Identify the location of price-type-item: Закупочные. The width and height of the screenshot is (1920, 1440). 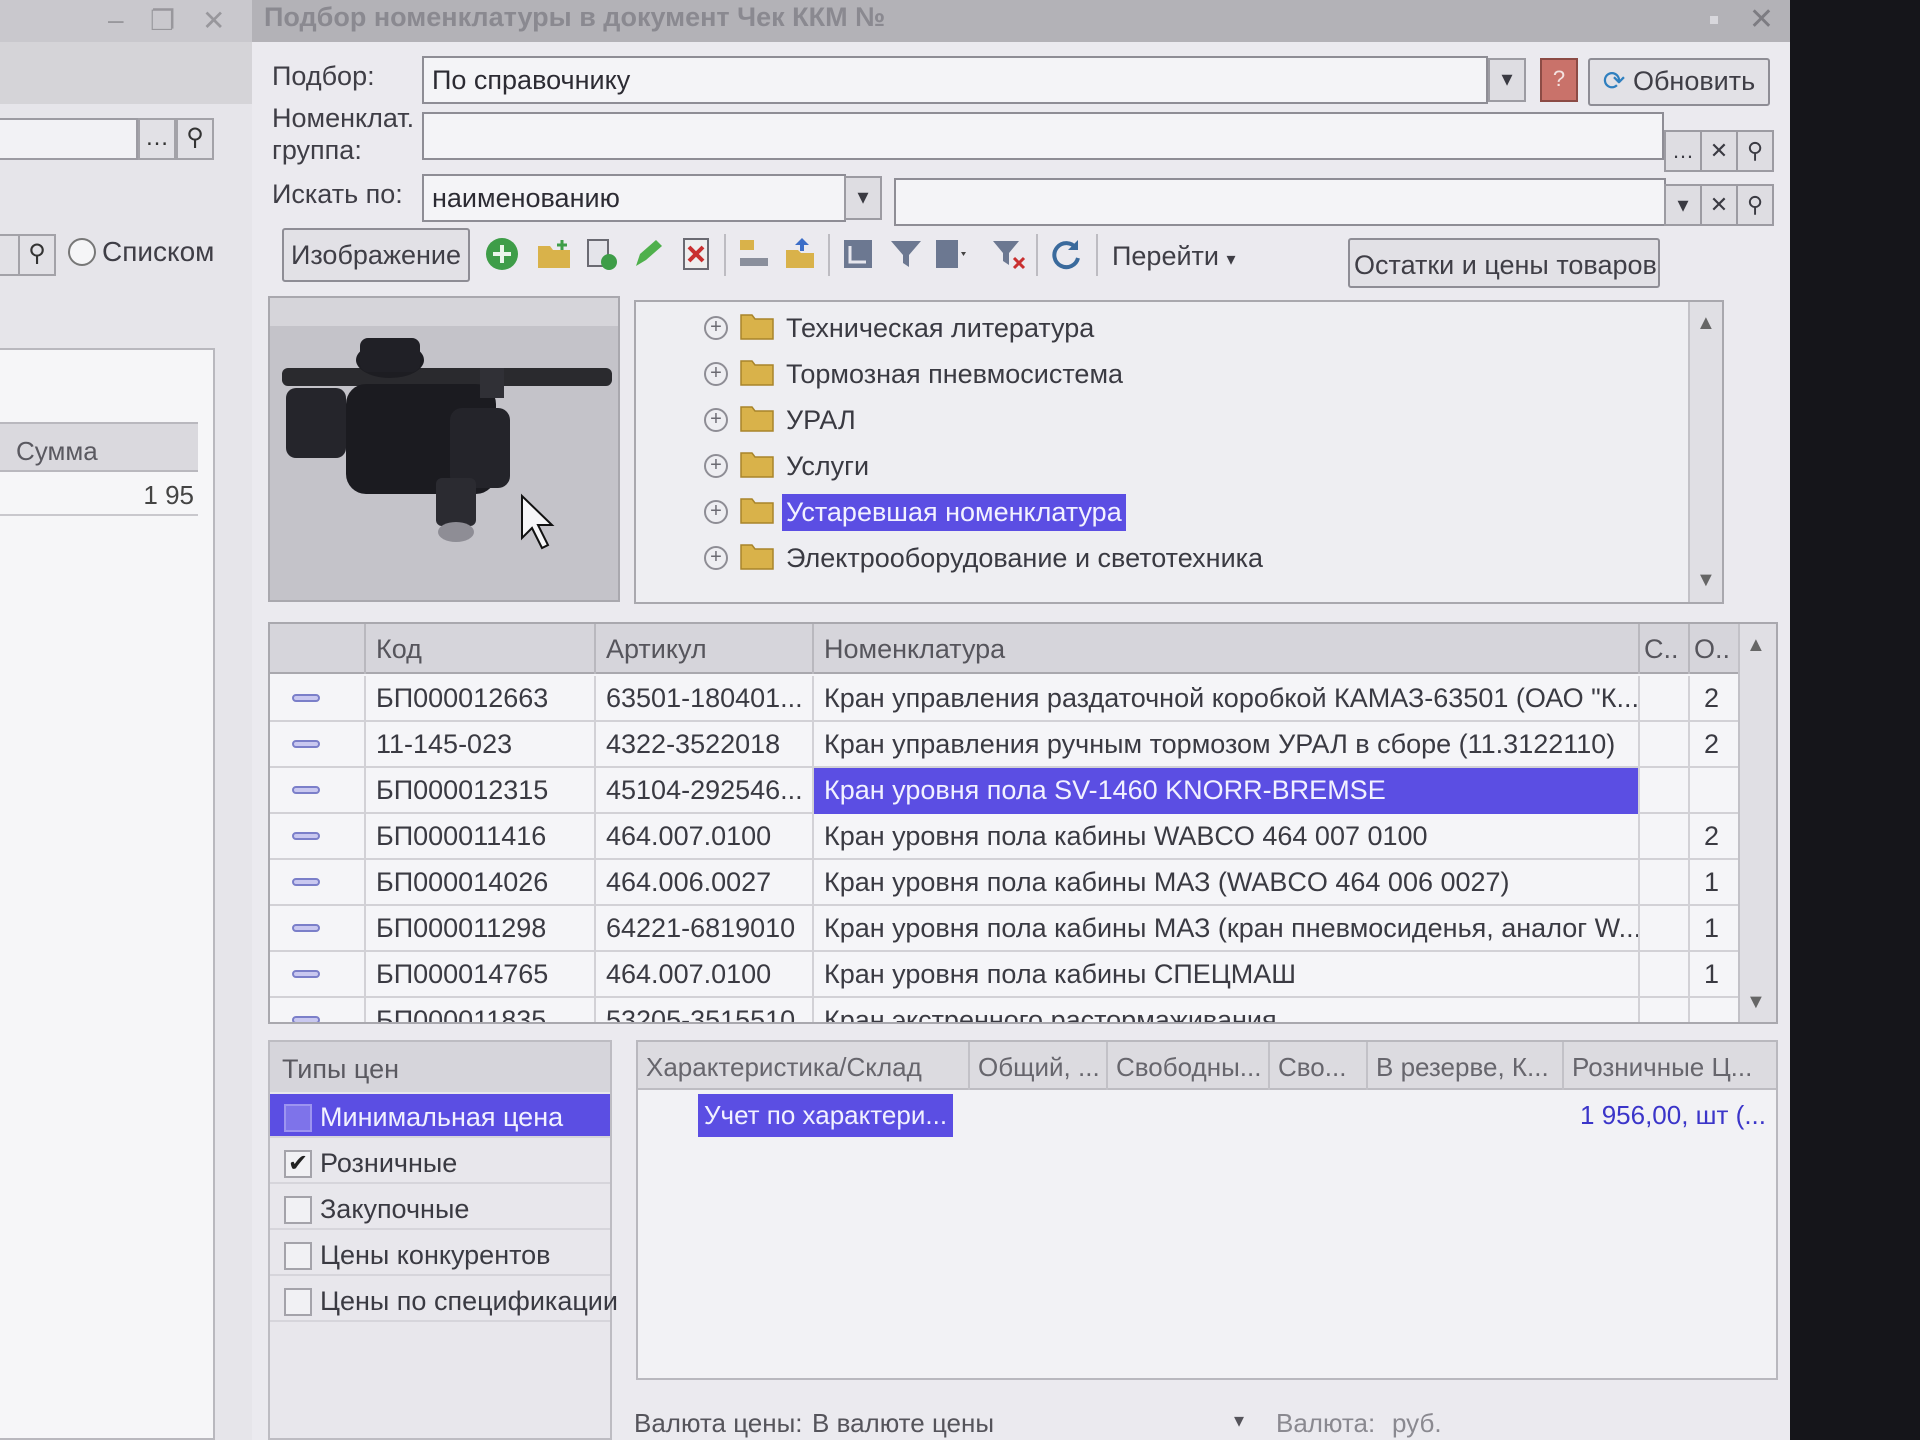
(440, 1208).